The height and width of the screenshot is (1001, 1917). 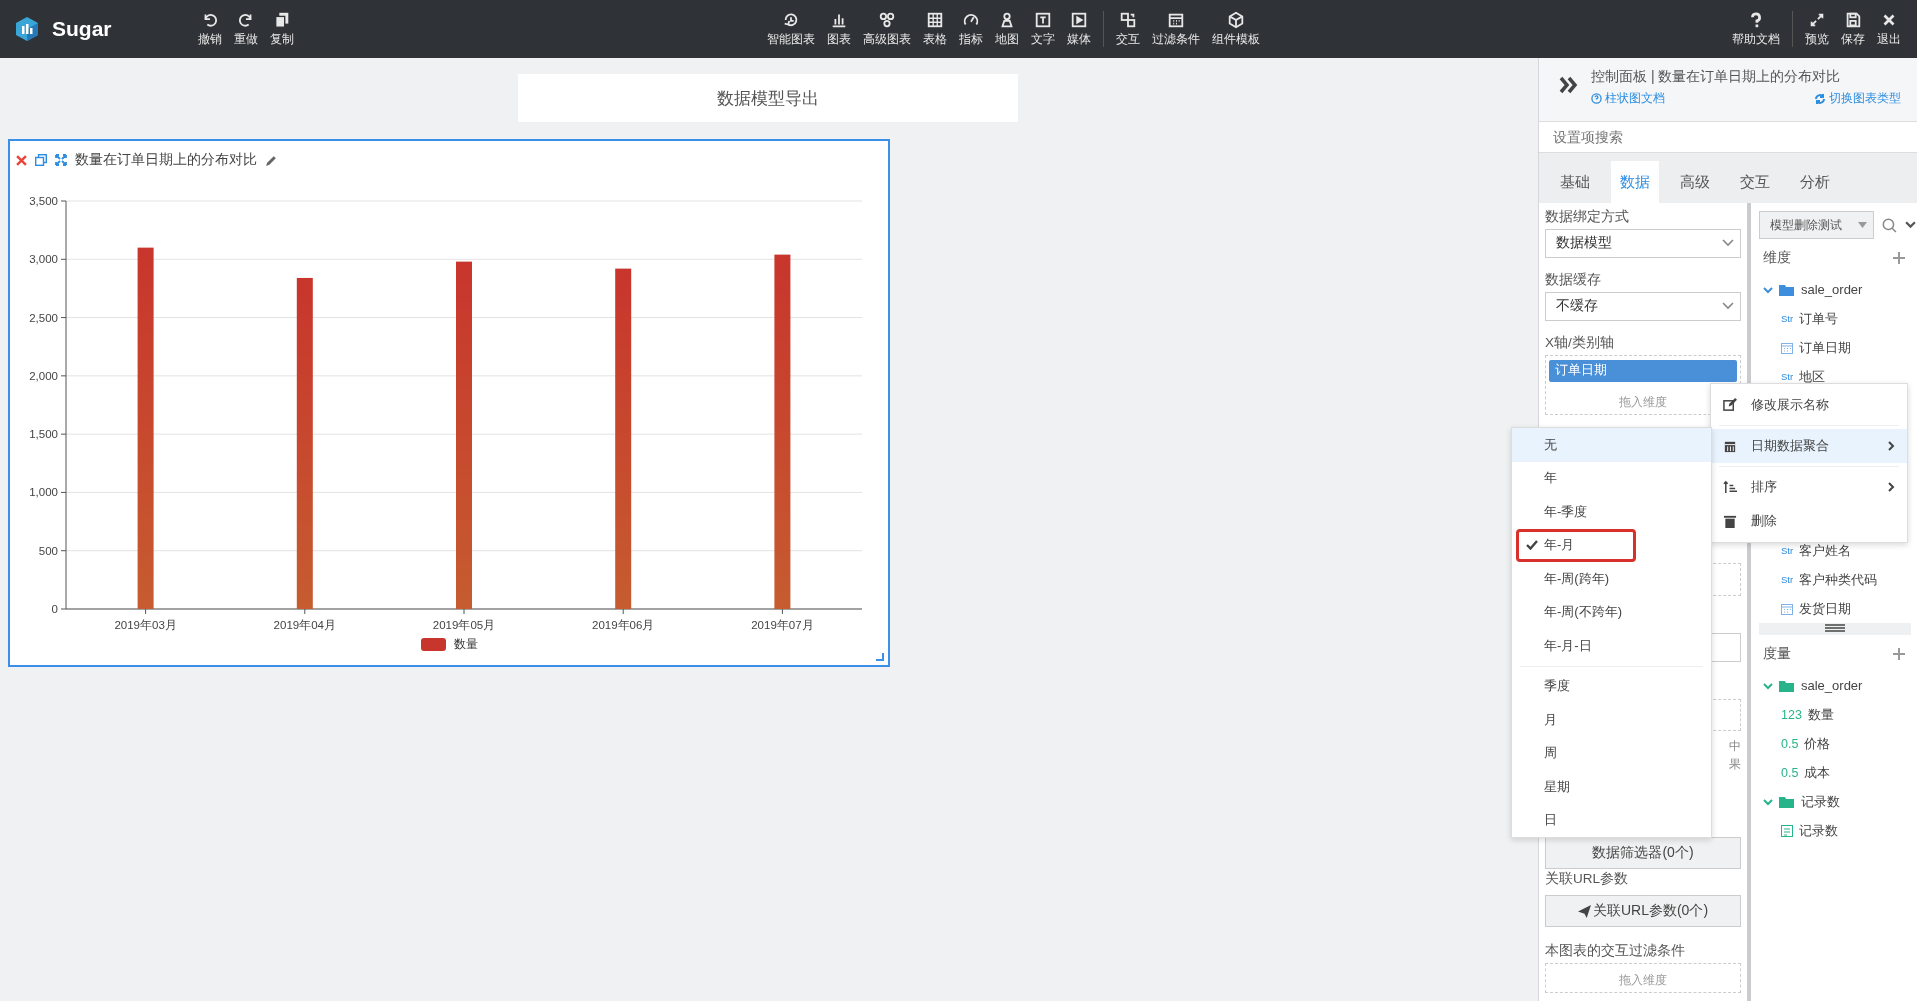 I want to click on nodes-icon, so click(x=886, y=20).